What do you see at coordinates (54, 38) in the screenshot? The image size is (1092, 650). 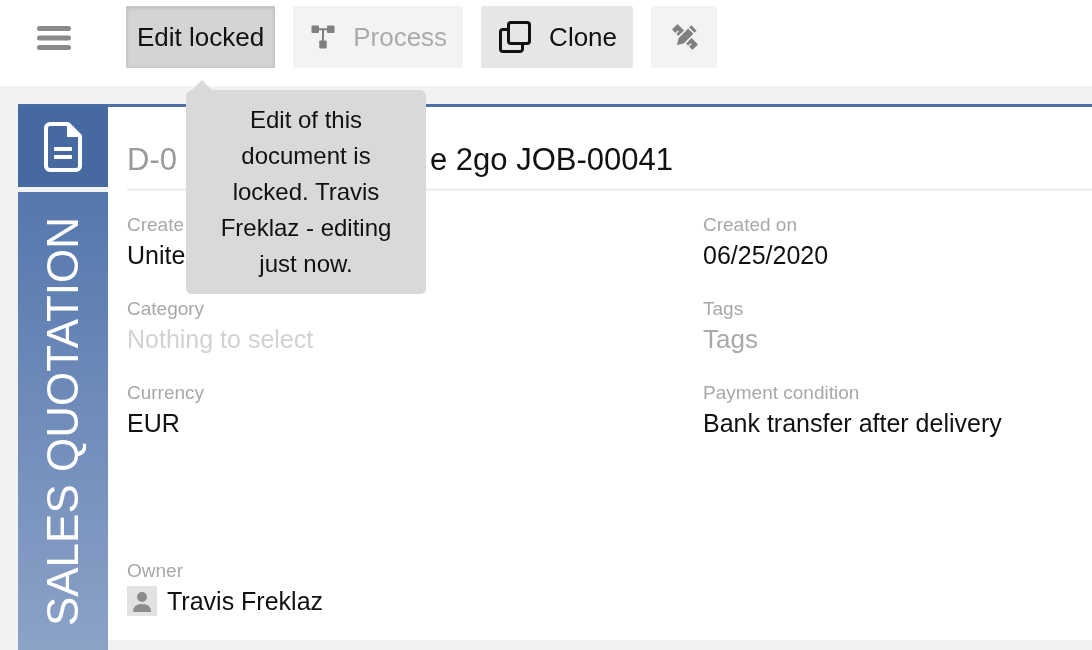 I see `menu-icon` at bounding box center [54, 38].